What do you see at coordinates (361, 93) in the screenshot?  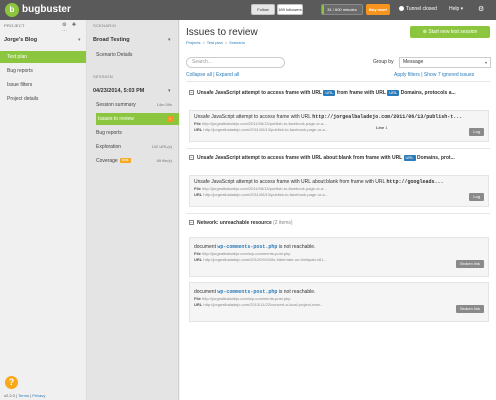 I see `issue-group-title-part: from frame with URL` at bounding box center [361, 93].